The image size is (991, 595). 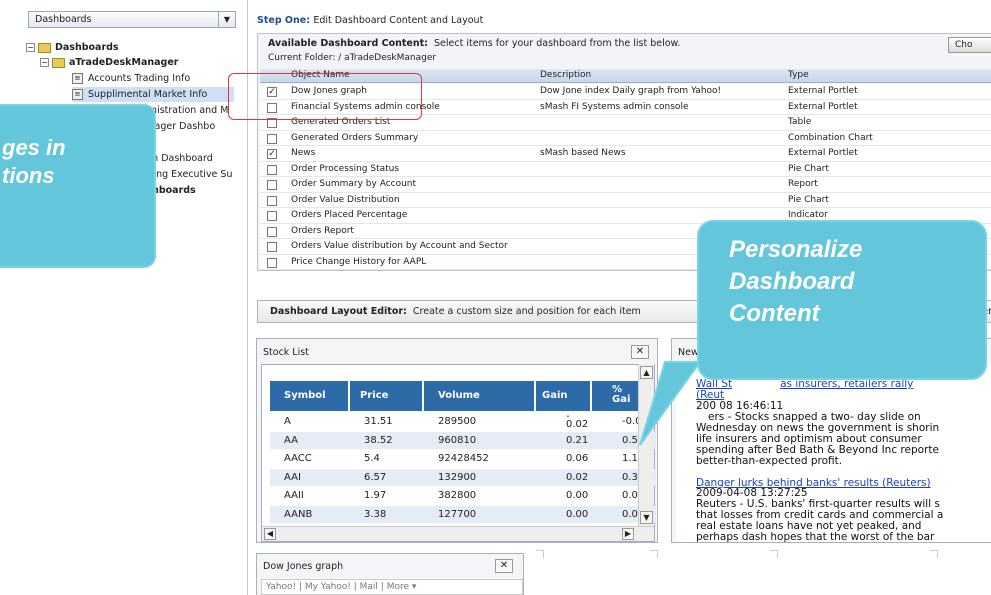 What do you see at coordinates (479, 396) in the screenshot?
I see `header-volume: Volume` at bounding box center [479, 396].